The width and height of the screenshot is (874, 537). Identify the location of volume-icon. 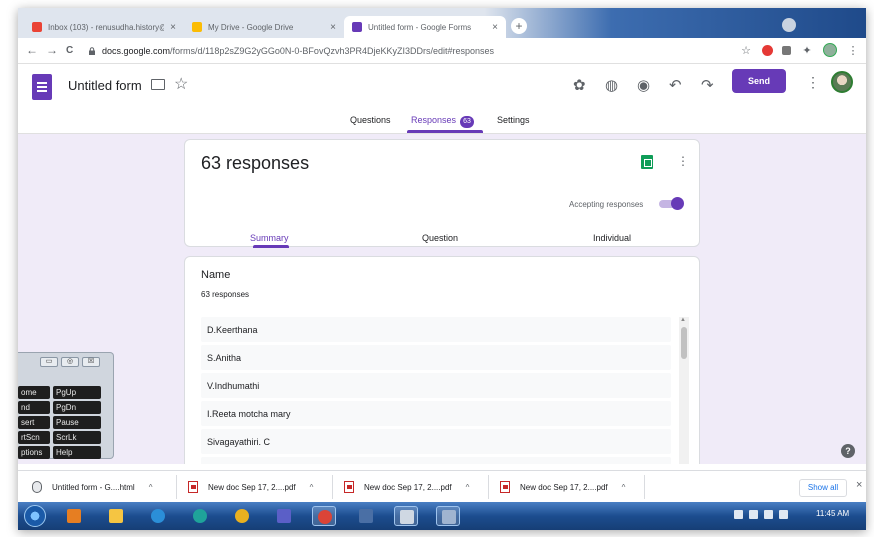
(768, 514).